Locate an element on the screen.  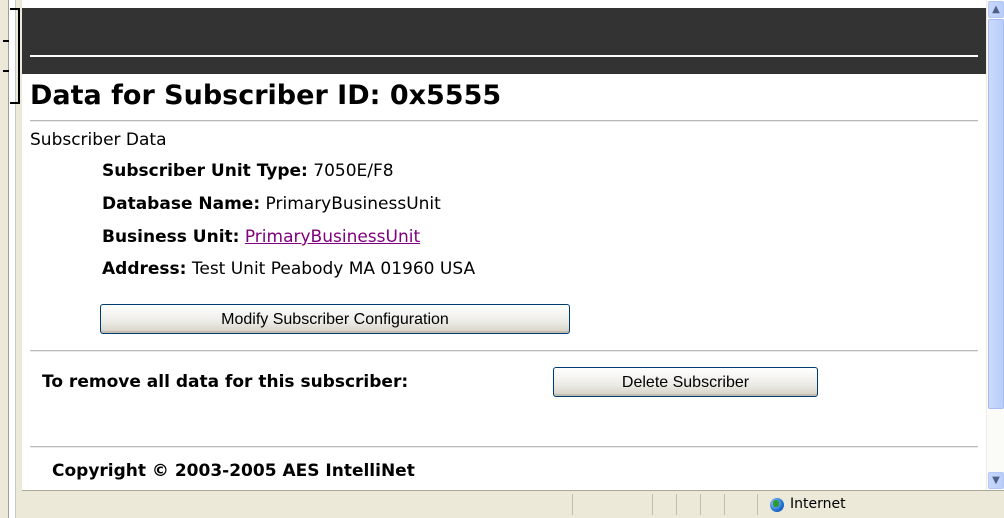
chevron-up-icon: ▲ is located at coordinates (996, 9).